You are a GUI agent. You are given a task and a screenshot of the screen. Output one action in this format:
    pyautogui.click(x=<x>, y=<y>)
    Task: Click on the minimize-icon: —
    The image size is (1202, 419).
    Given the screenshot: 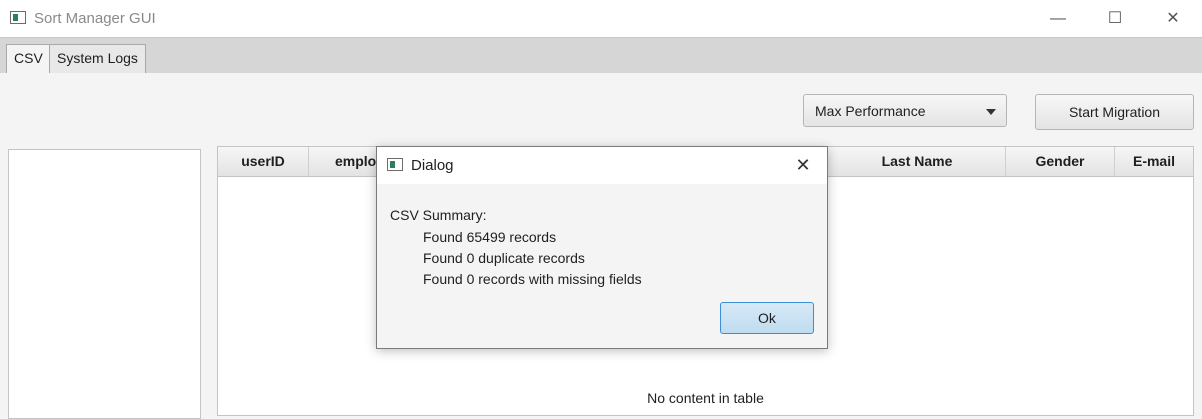 What is the action you would take?
    pyautogui.click(x=1058, y=18)
    